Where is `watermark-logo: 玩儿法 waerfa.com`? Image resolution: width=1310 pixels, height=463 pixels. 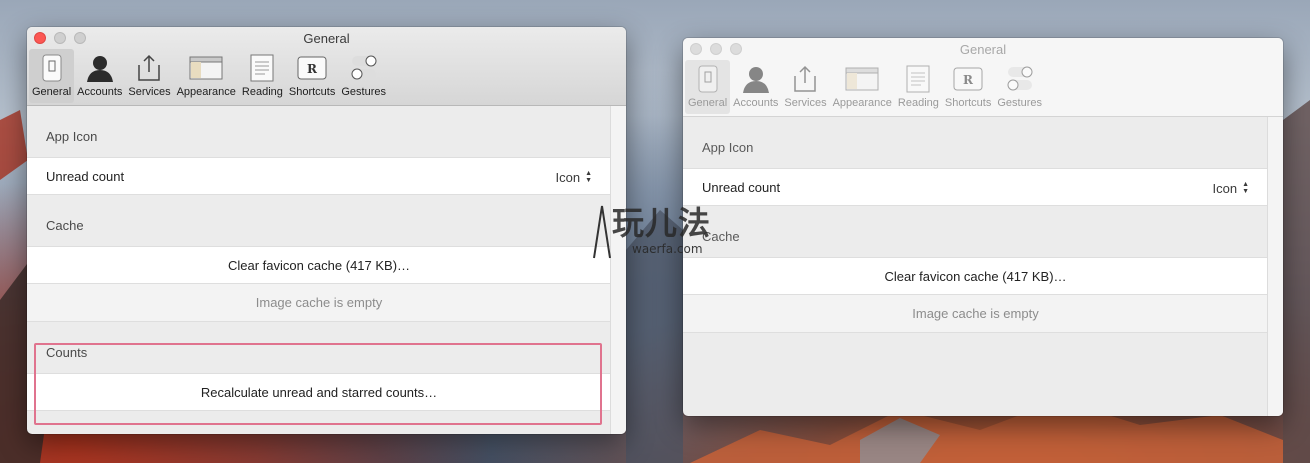 watermark-logo: 玩儿法 waerfa.com is located at coordinates (665, 229).